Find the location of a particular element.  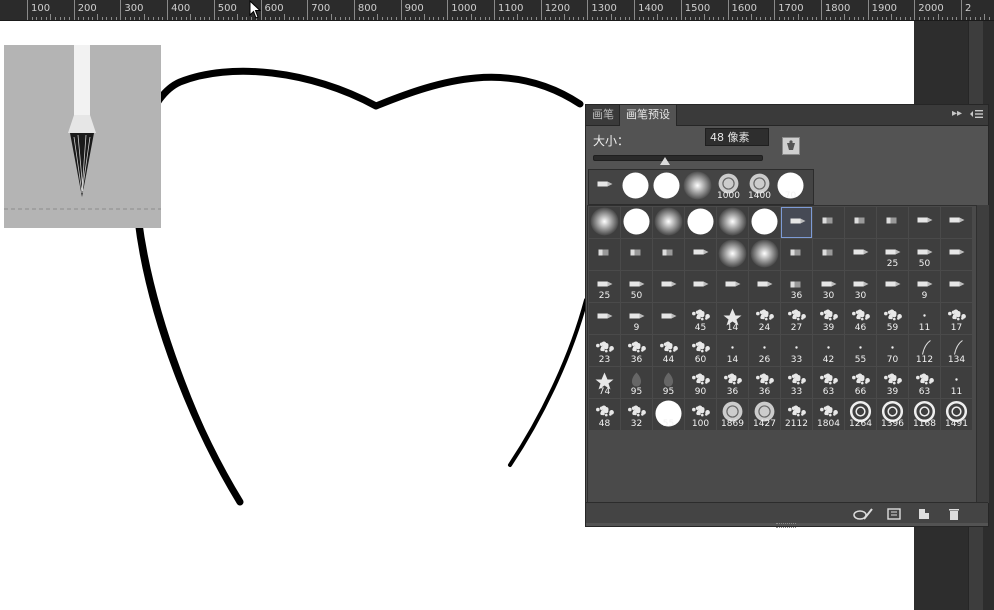

double-chevron-right-icon: ▸▸ is located at coordinates (957, 113).